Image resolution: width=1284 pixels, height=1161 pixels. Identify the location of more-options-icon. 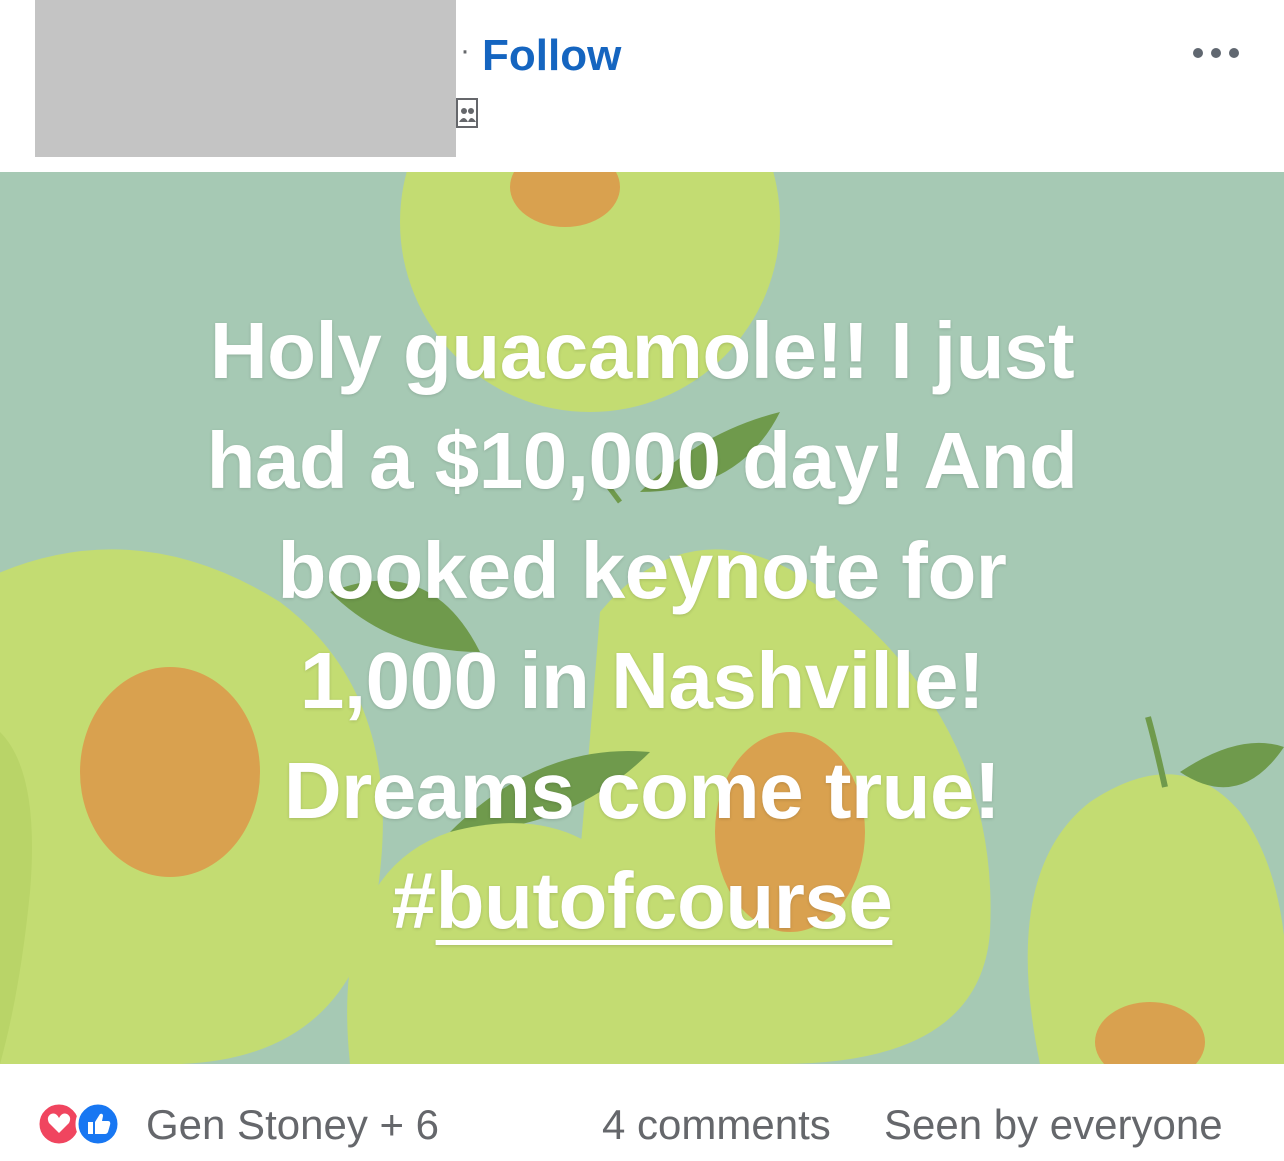
(1218, 55).